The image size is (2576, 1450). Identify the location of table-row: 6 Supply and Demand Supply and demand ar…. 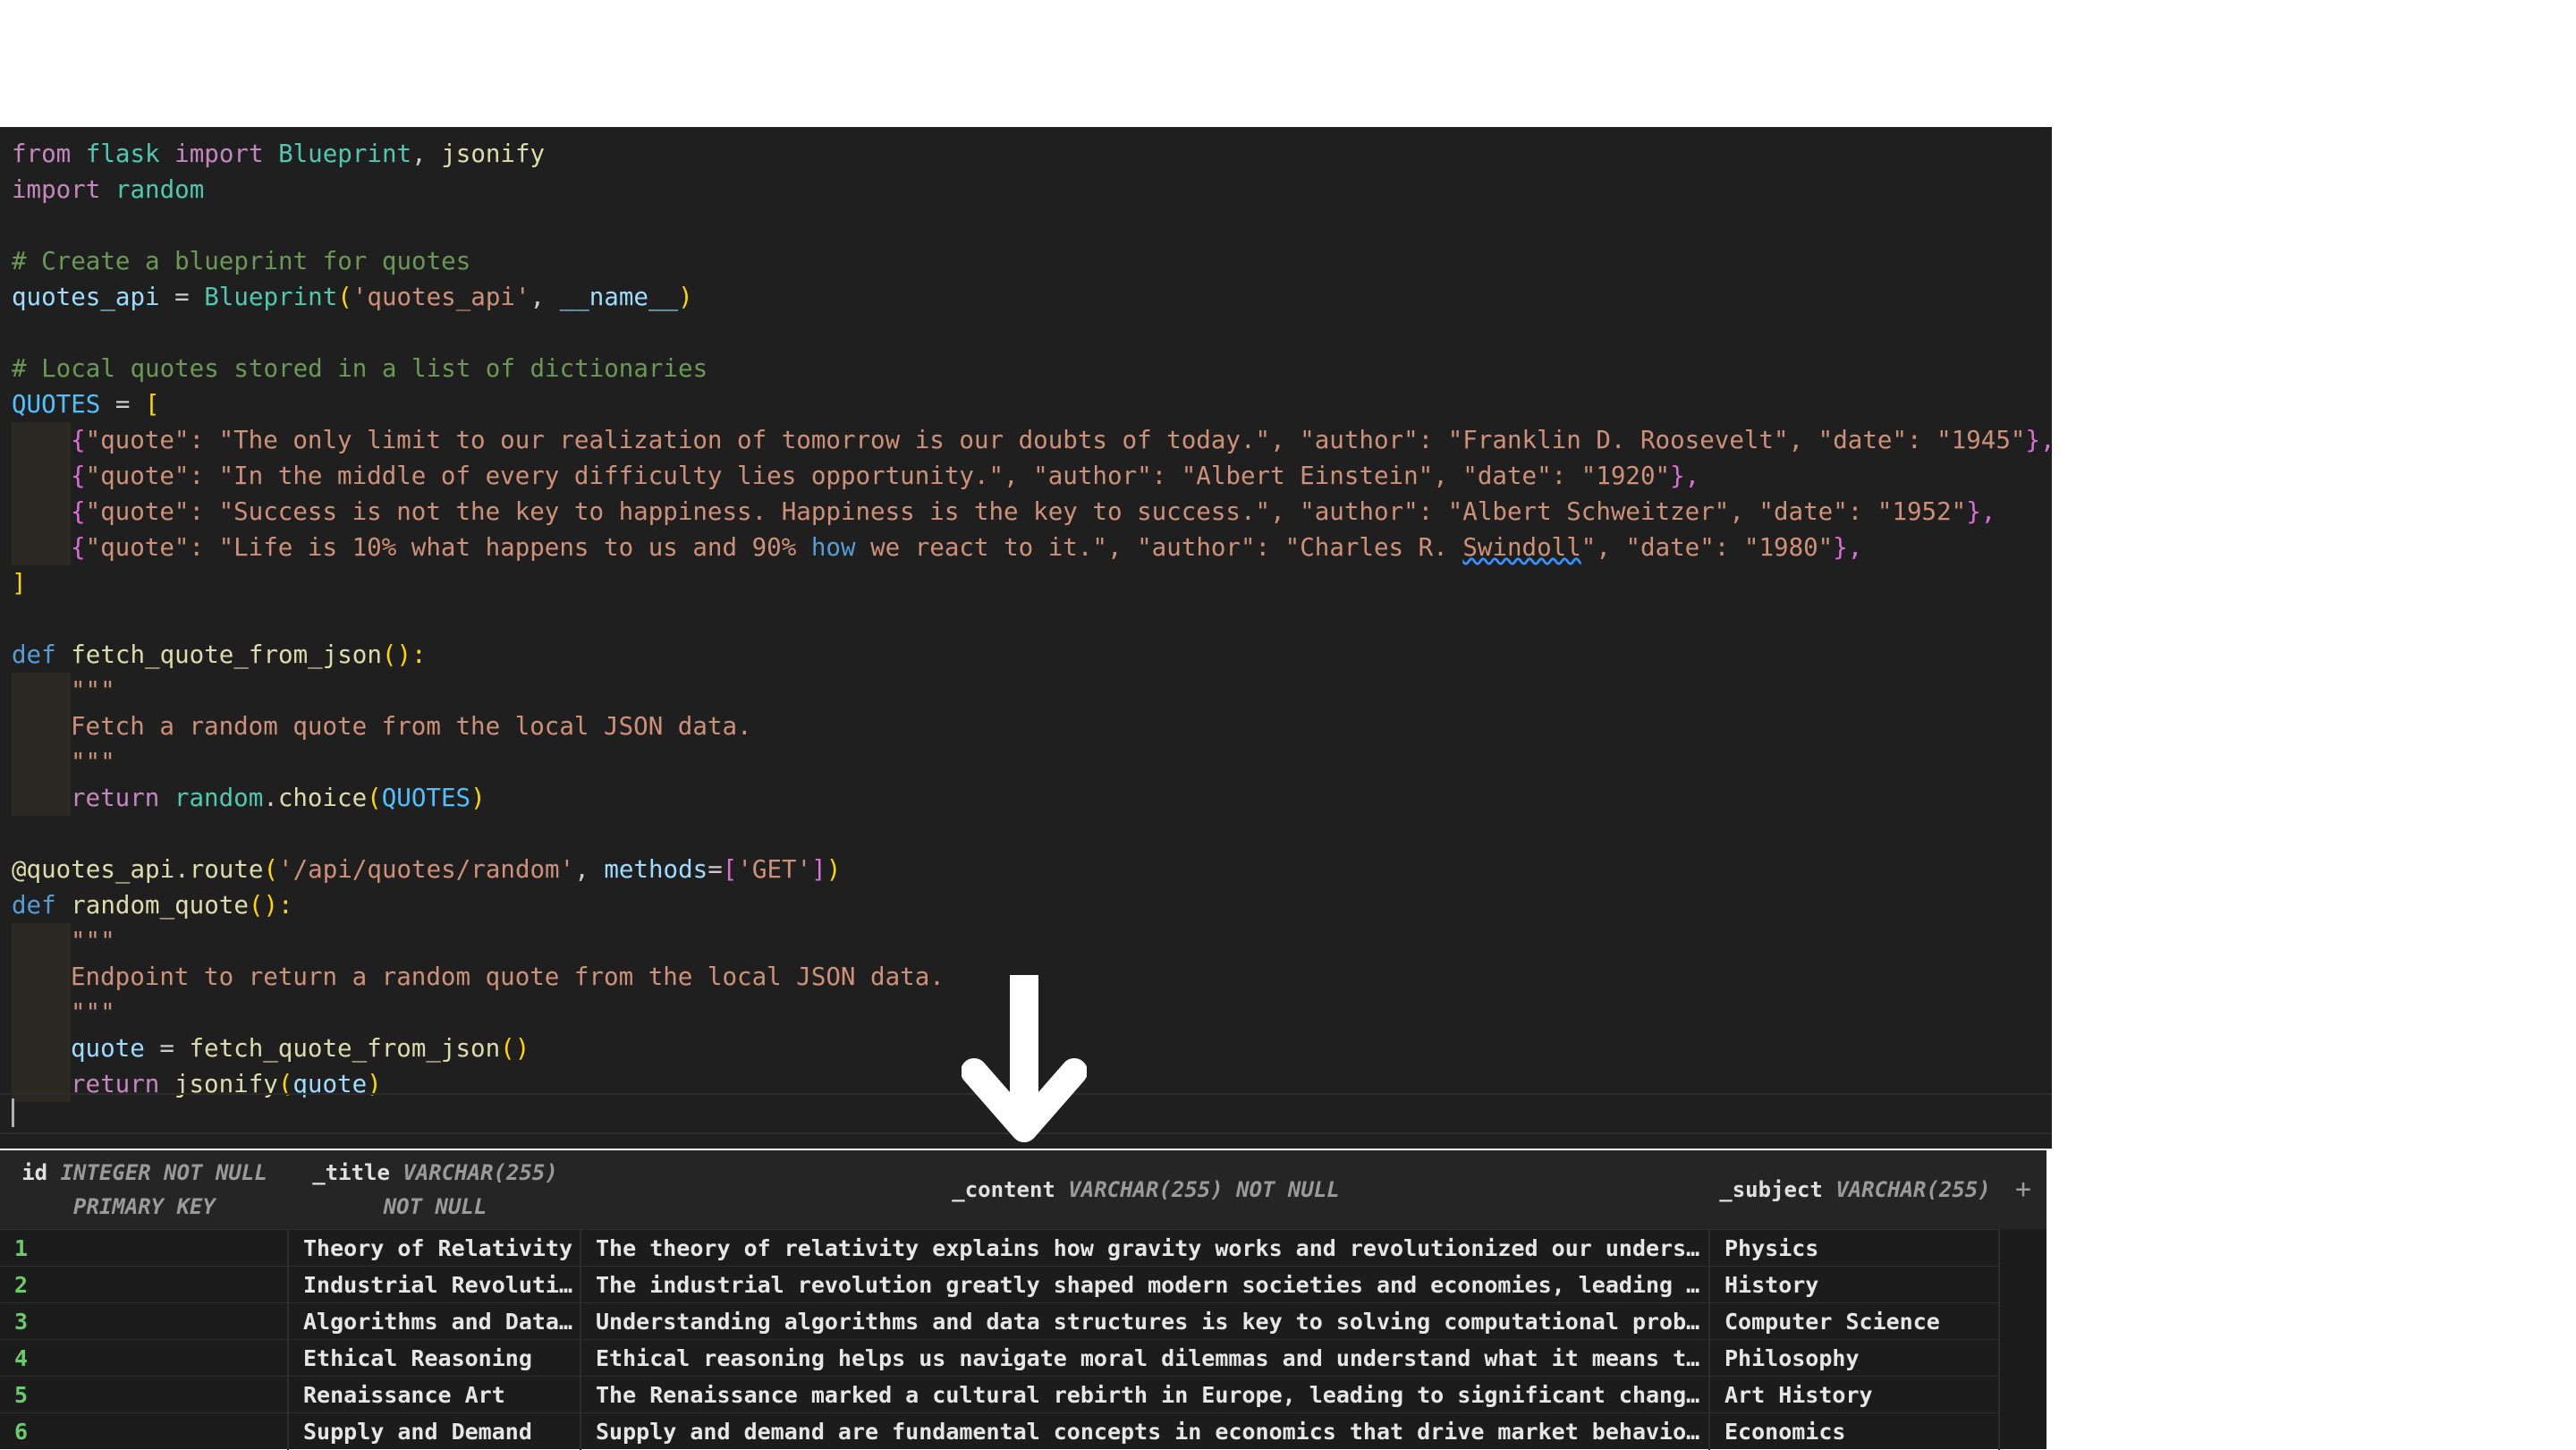
(1000, 1431).